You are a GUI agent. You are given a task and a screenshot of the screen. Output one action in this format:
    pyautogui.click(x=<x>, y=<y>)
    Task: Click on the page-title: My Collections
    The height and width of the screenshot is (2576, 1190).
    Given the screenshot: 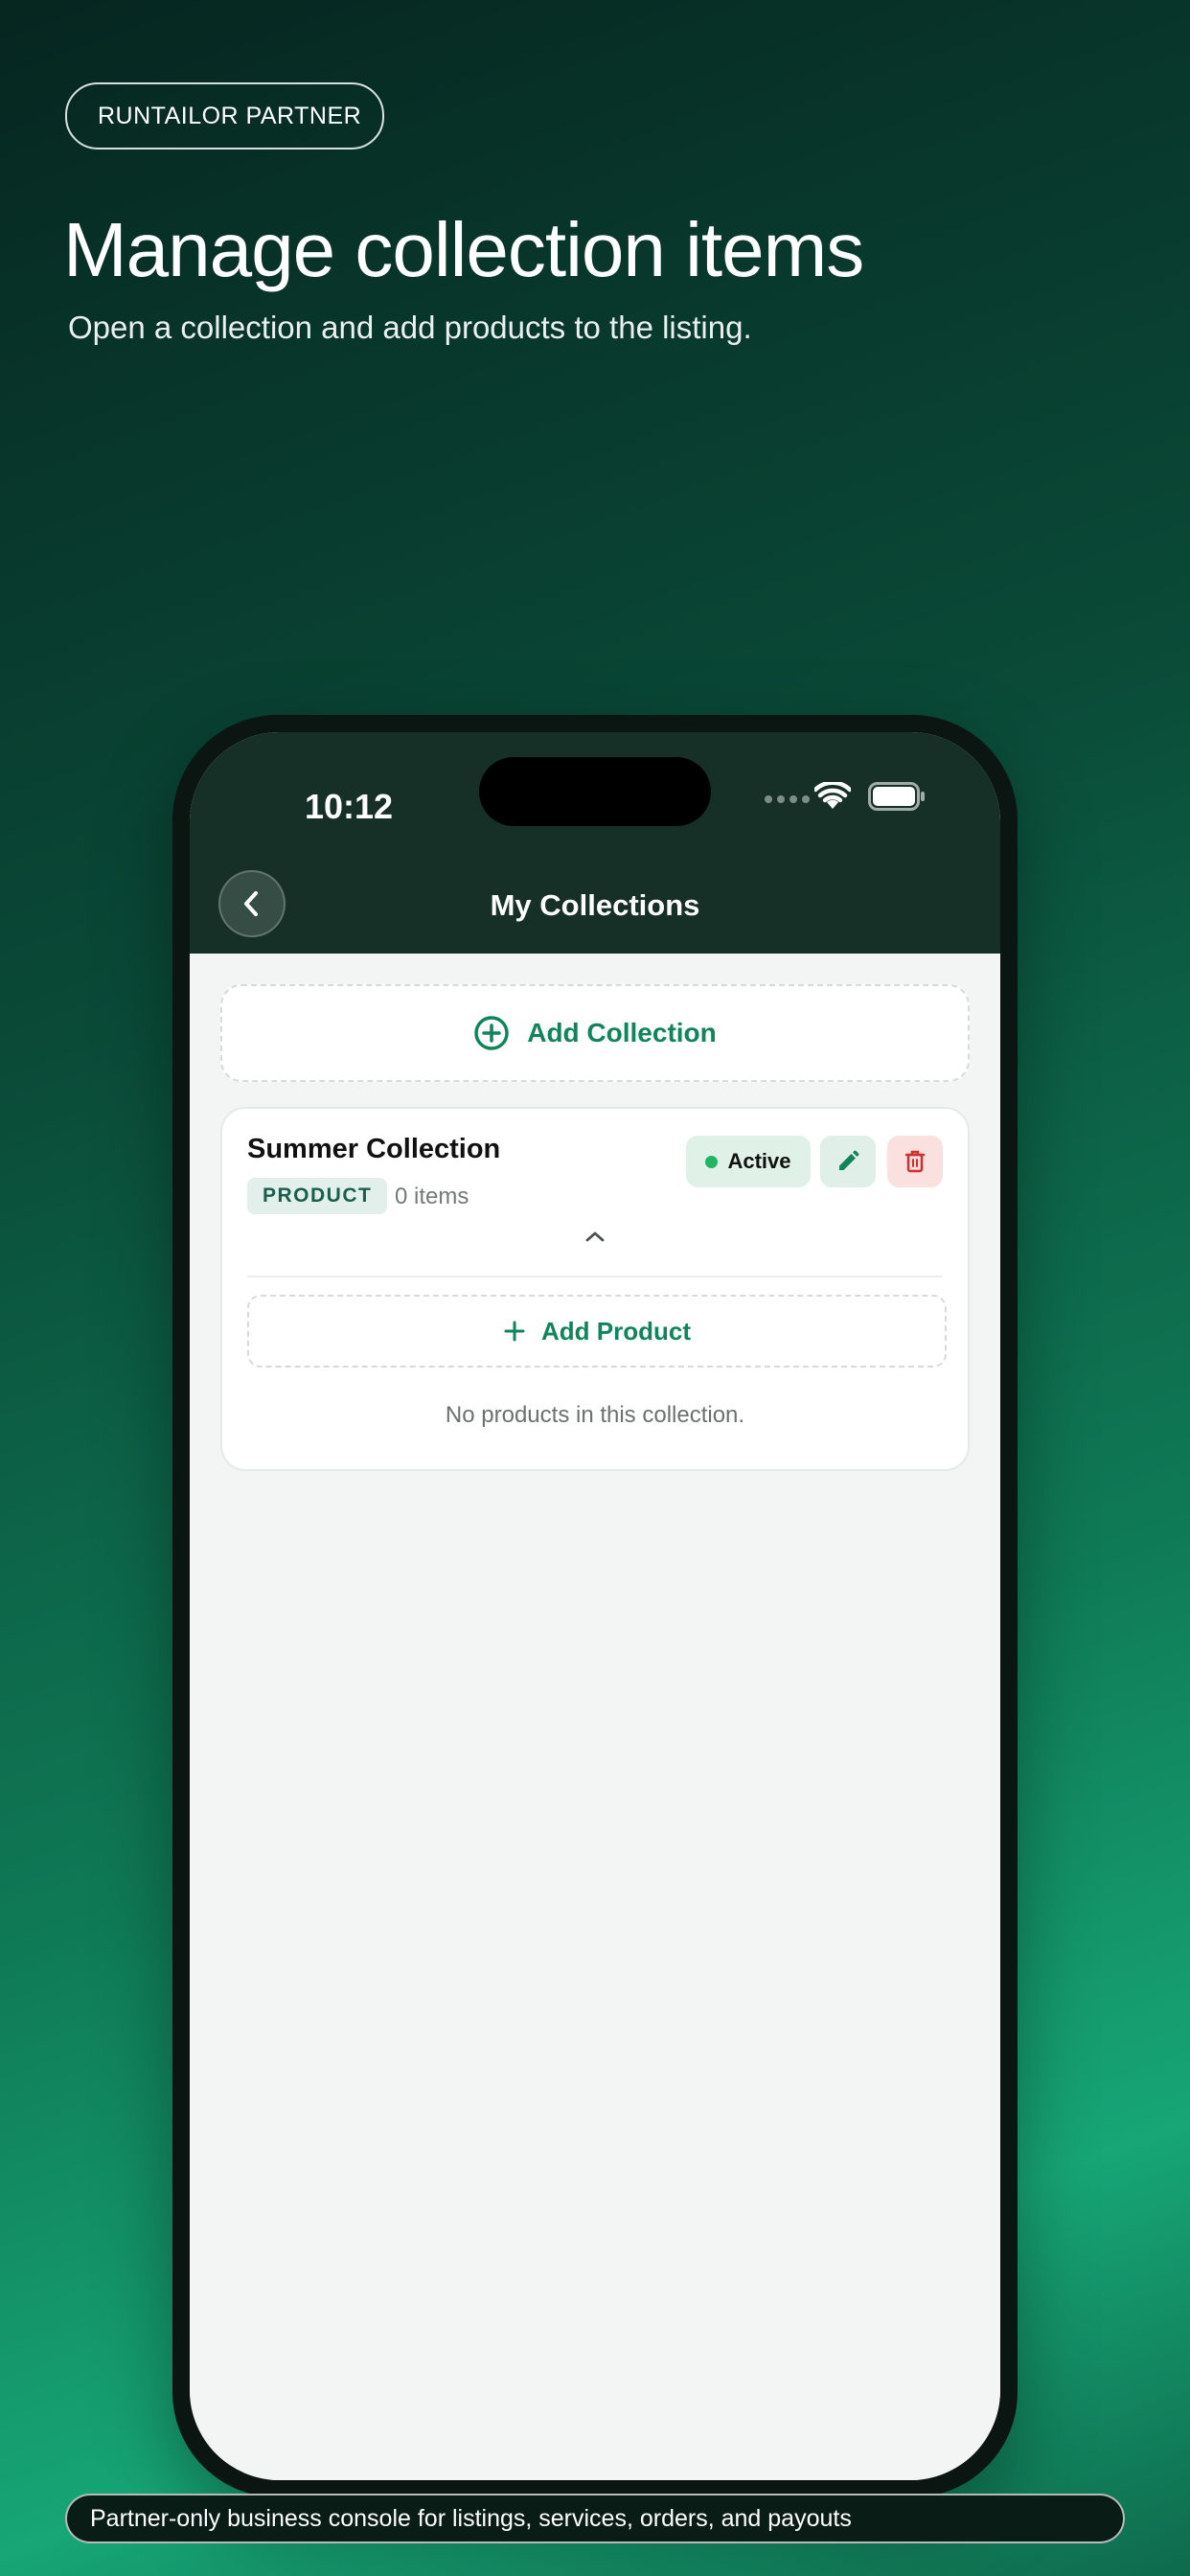 What is the action you would take?
    pyautogui.click(x=595, y=904)
    